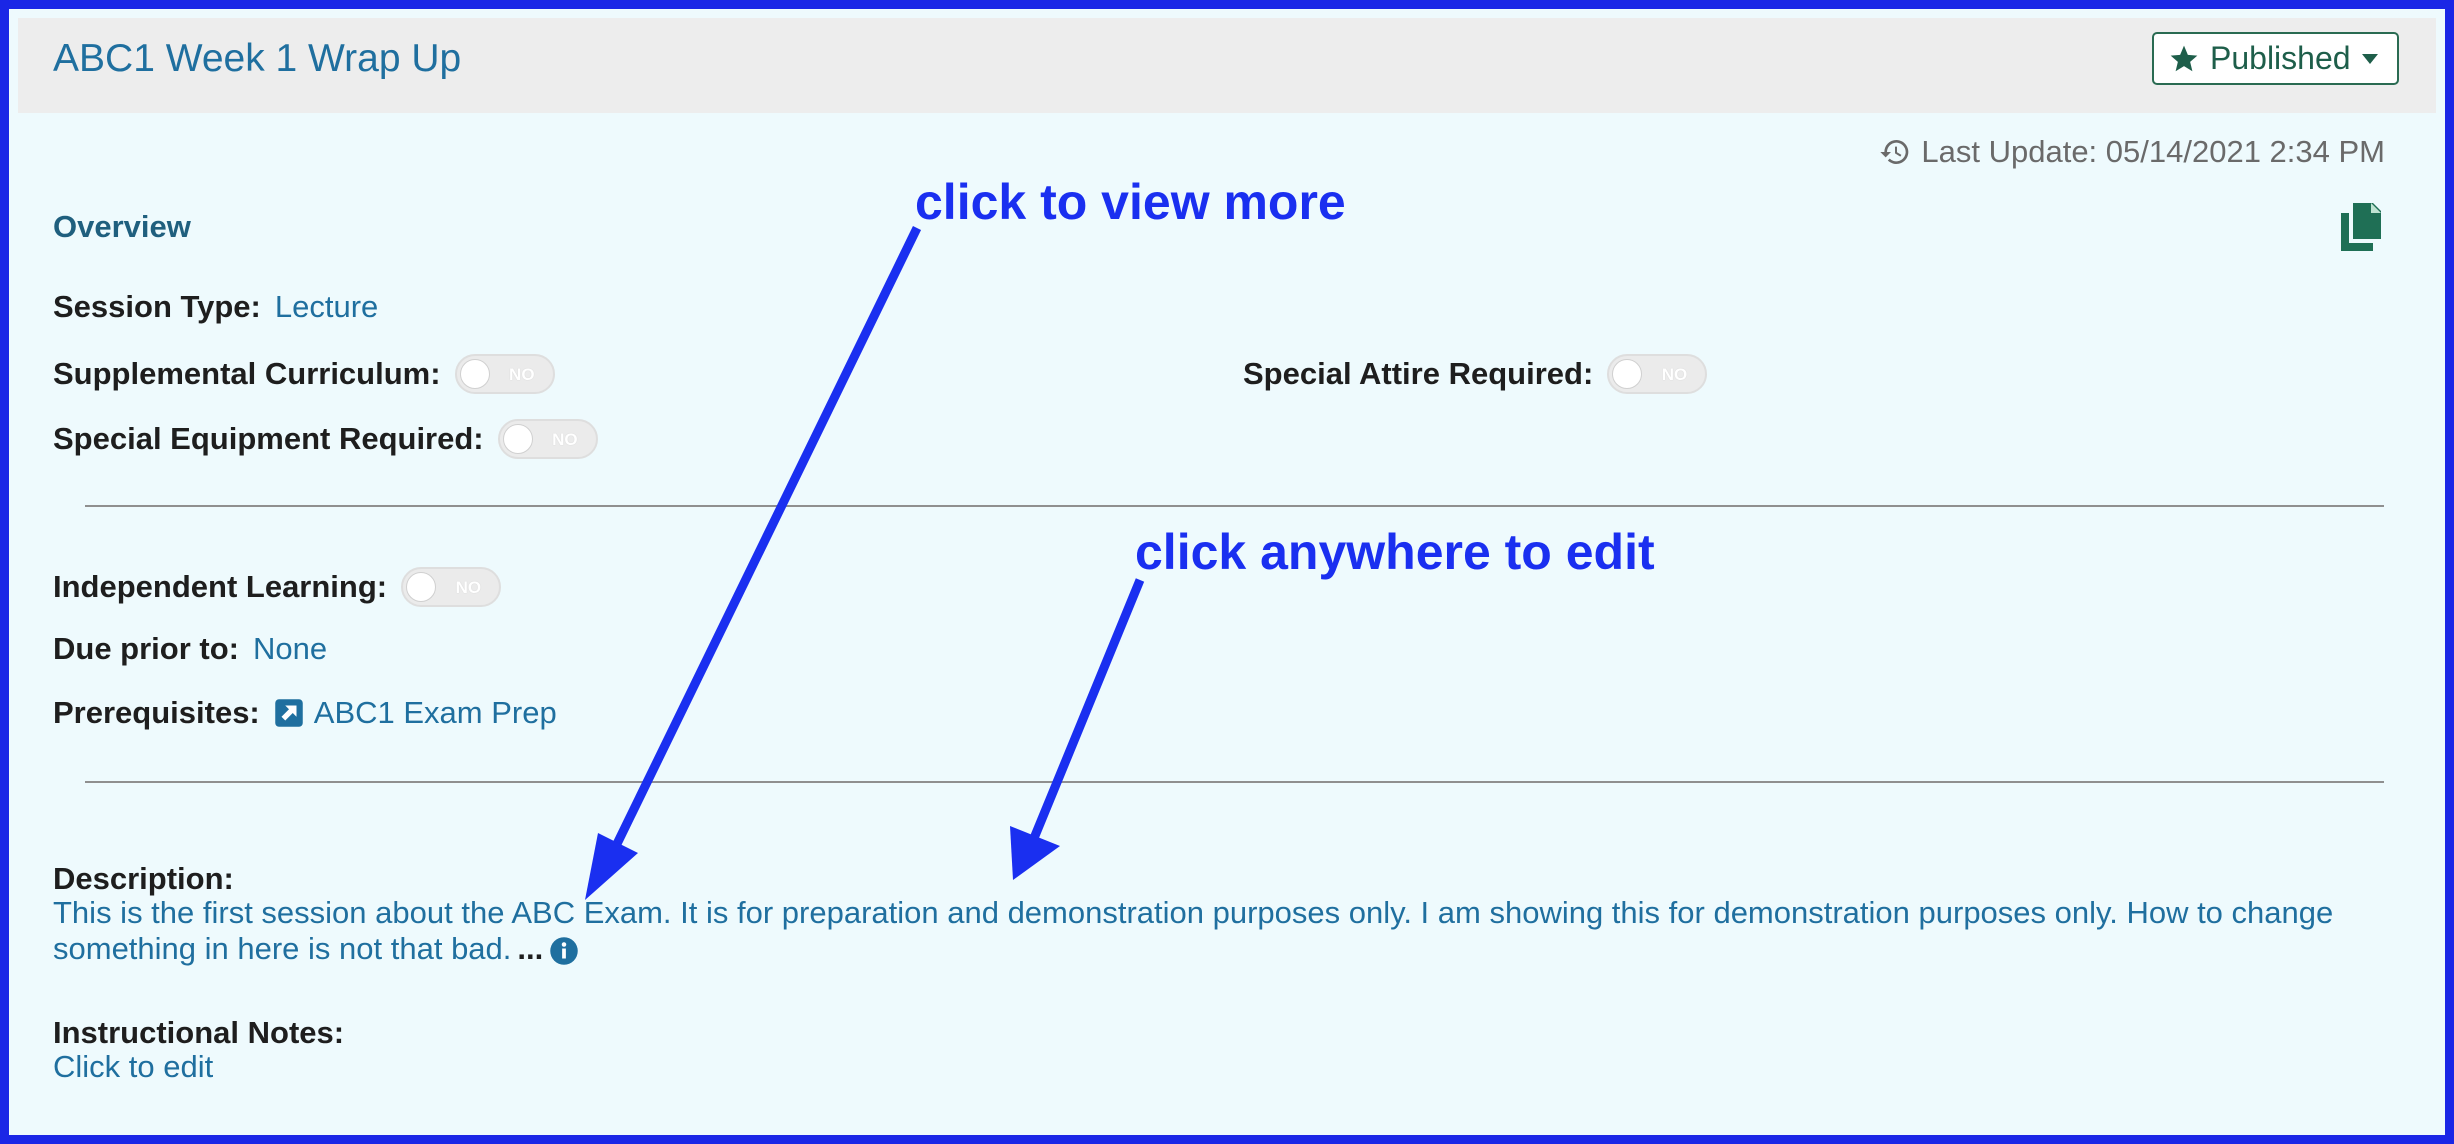  What do you see at coordinates (156, 712) in the screenshot?
I see `prerequisites-label: Prerequisites:` at bounding box center [156, 712].